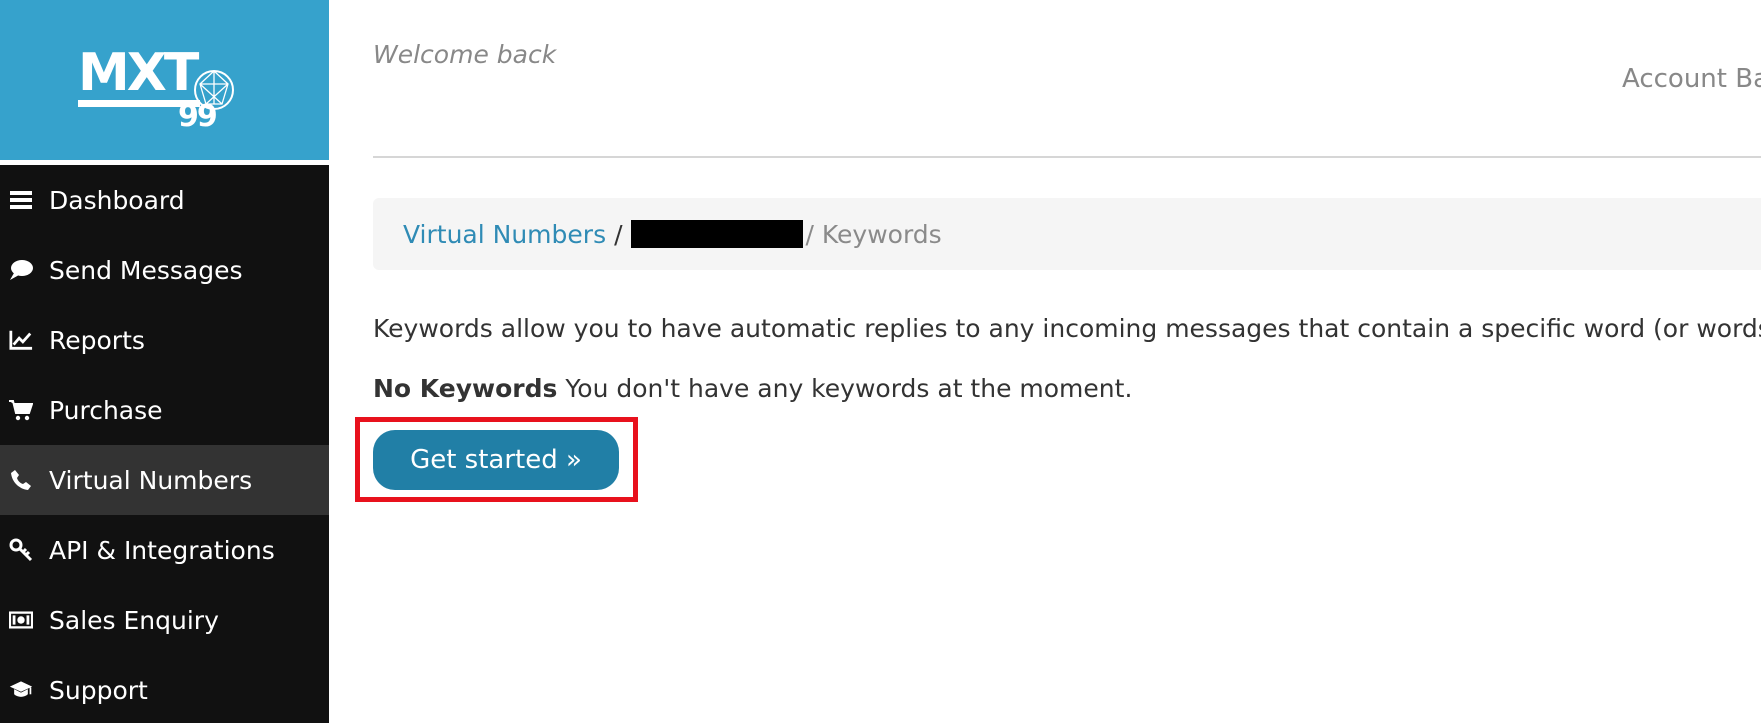 The width and height of the screenshot is (1761, 725). Describe the element at coordinates (716, 234) in the screenshot. I see `breadcrumb-redacted-number` at that location.